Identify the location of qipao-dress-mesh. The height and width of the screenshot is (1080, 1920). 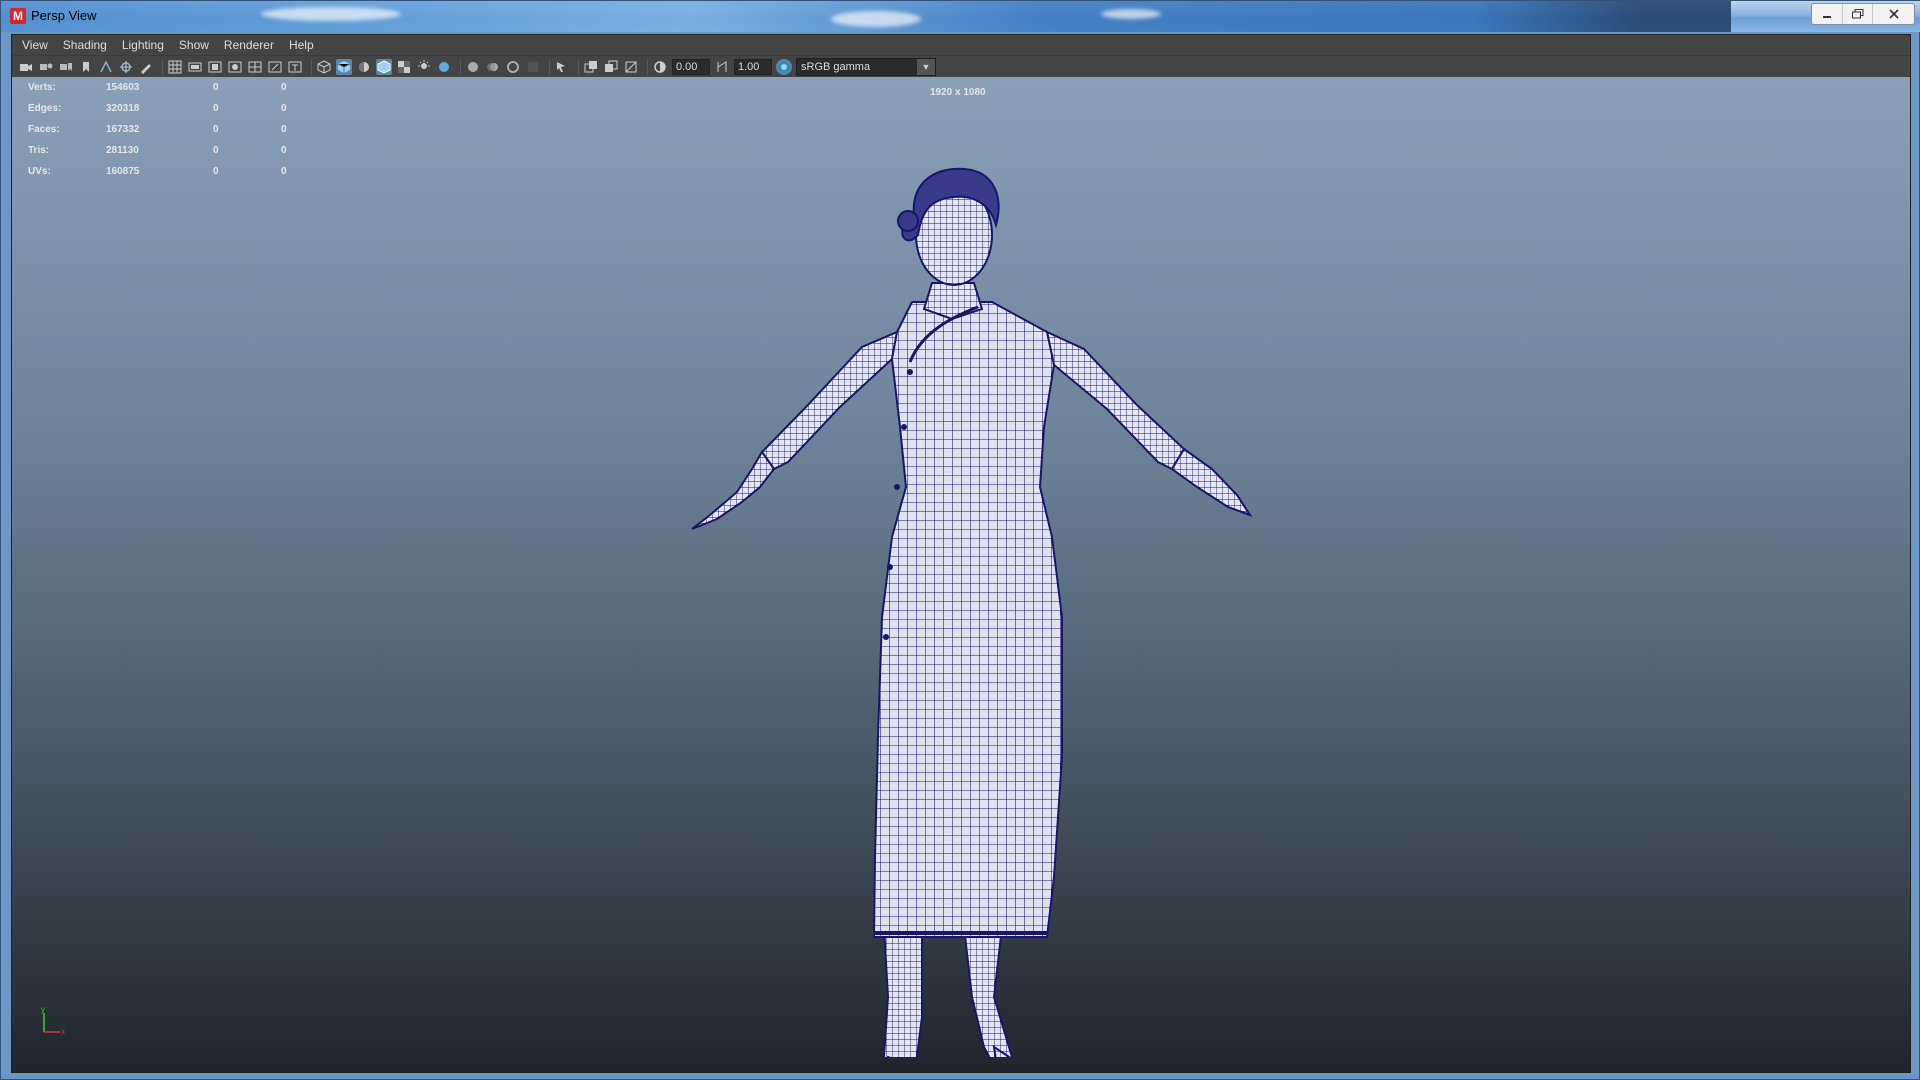
(967, 619).